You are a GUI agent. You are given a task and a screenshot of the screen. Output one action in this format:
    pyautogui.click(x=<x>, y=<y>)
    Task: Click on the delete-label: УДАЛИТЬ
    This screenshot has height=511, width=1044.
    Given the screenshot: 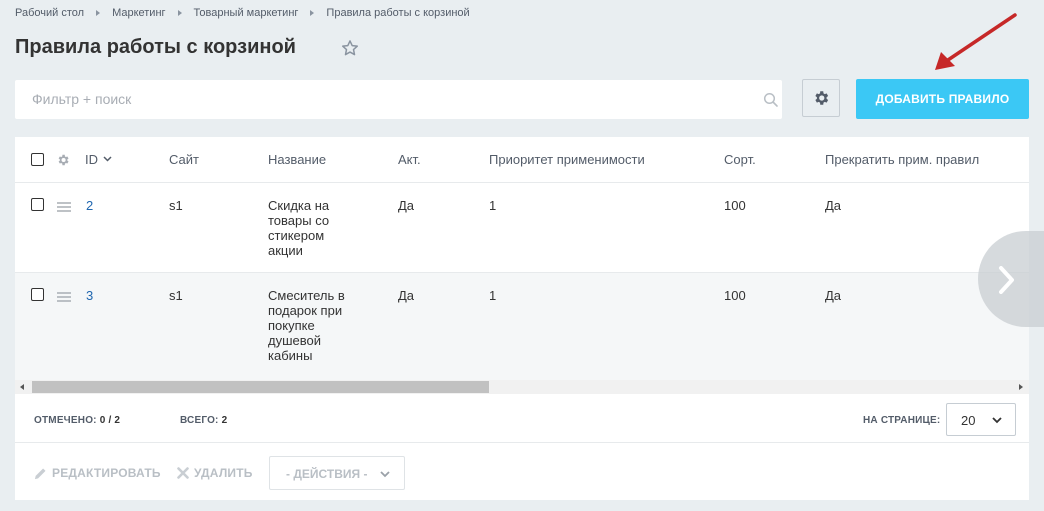 What is the action you would take?
    pyautogui.click(x=223, y=473)
    